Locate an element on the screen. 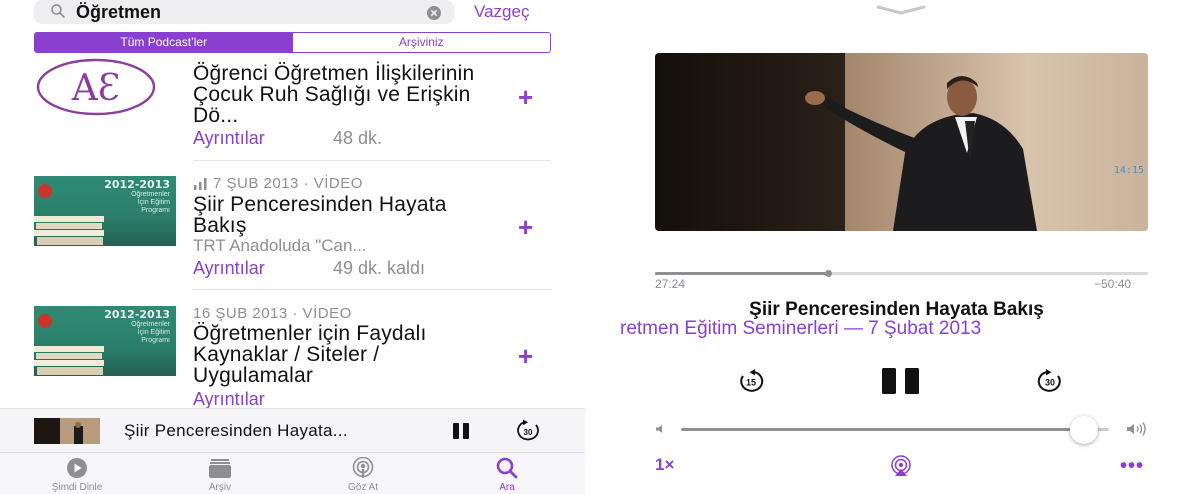 This screenshot has width=1189, height=494. play-circle-icon is located at coordinates (77, 468).